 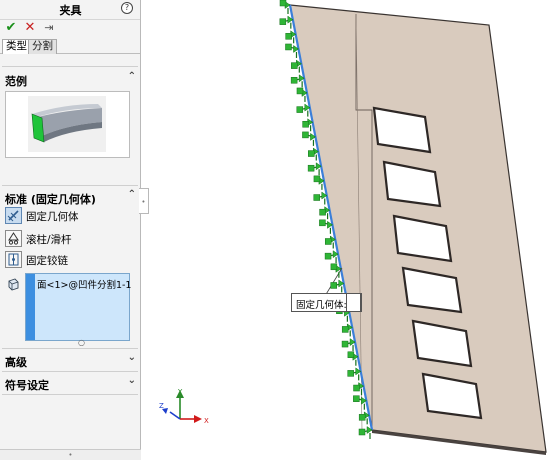 I want to click on cancel-button: ✕, so click(x=30, y=28).